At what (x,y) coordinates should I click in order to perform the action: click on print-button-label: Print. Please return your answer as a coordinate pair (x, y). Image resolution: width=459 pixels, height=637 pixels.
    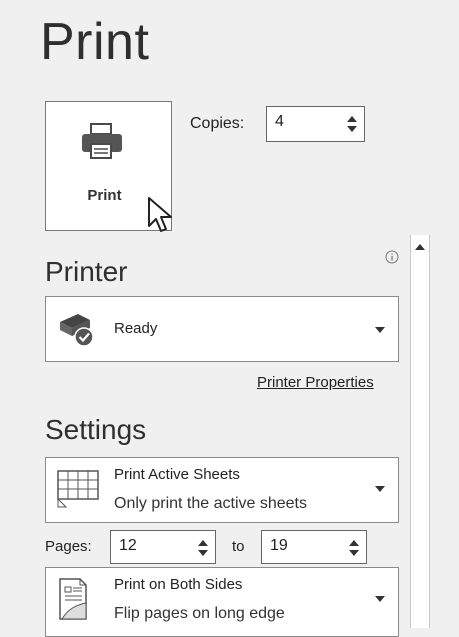
    Looking at the image, I should click on (104, 195).